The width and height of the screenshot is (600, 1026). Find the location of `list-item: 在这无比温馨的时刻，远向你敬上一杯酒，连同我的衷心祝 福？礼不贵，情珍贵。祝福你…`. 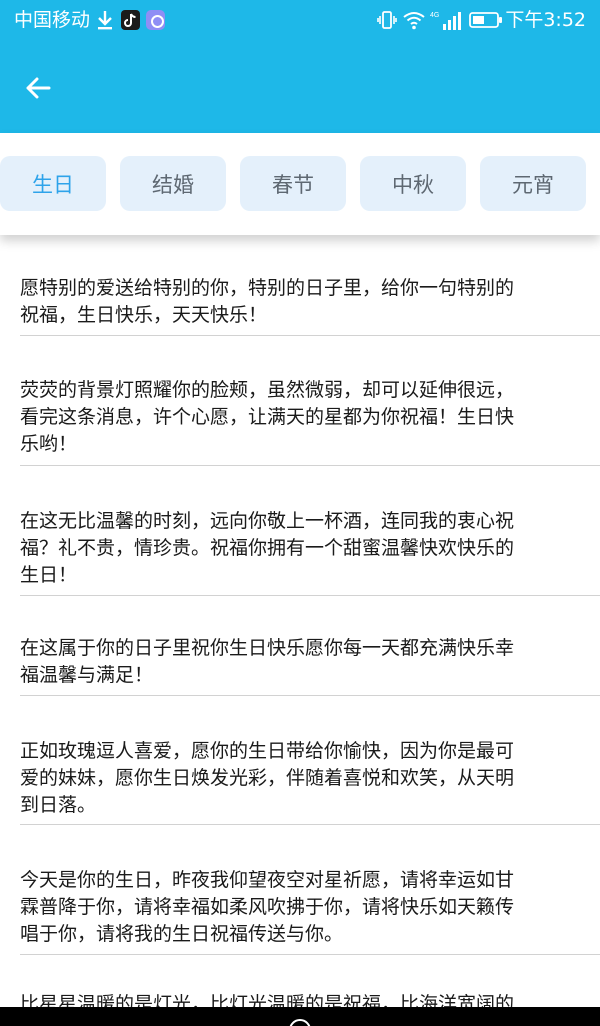

list-item: 在这无比温馨的时刻，远向你敬上一杯酒，连同我的衷心祝 福？礼不贵，情珍贵。祝福你… is located at coordinates (310, 548).